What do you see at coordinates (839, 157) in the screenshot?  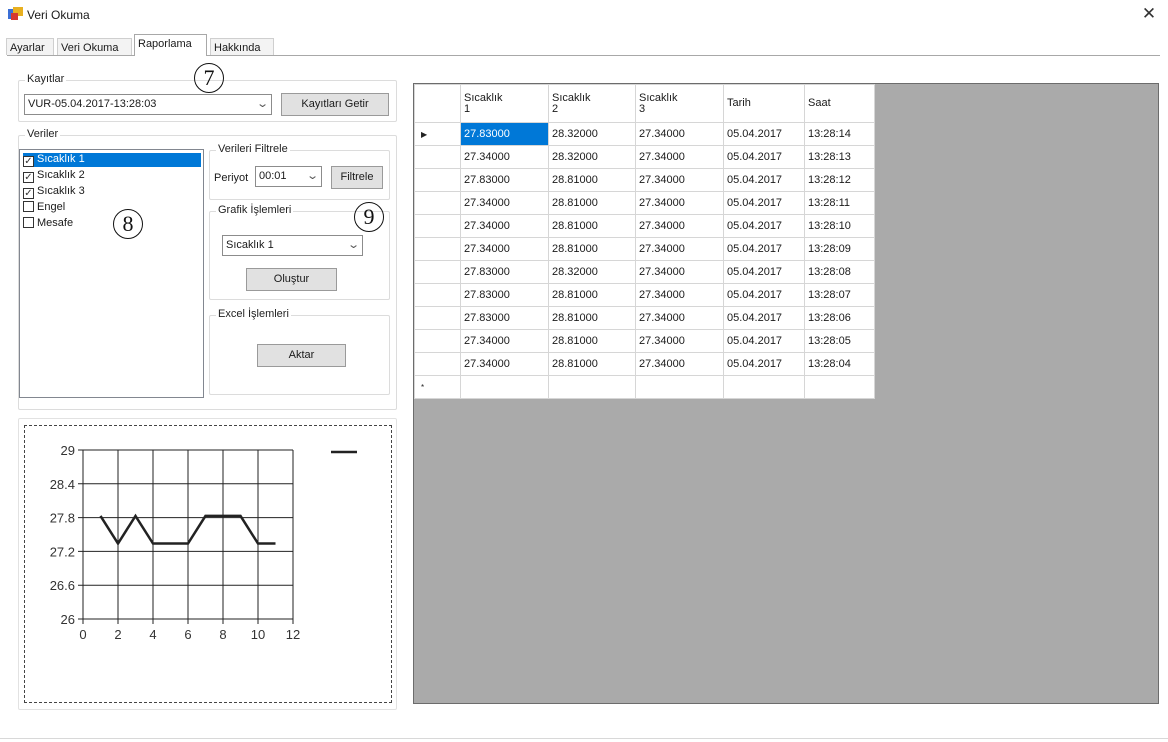 I see `table-cell: 13:28:13` at bounding box center [839, 157].